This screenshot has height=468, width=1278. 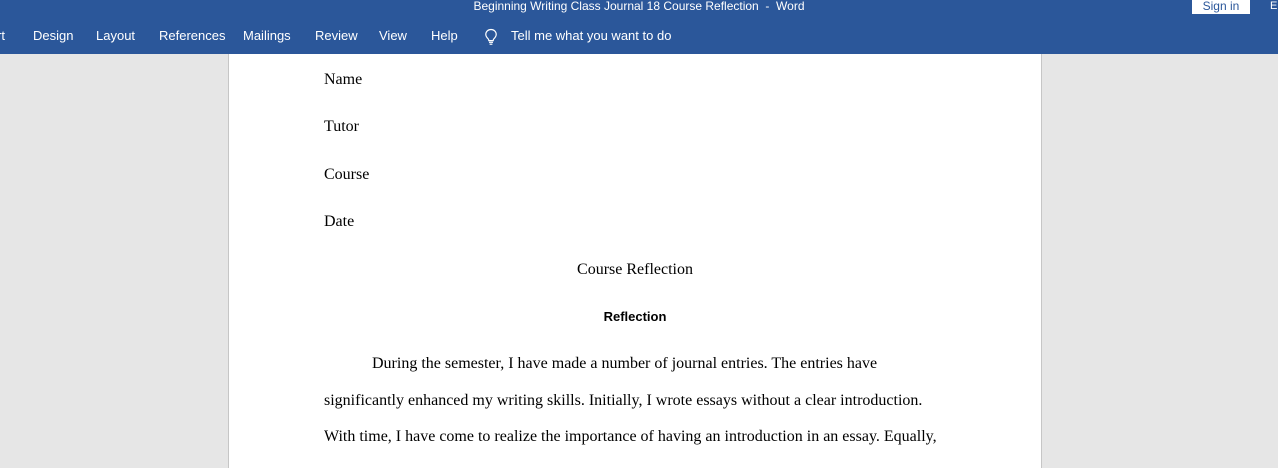 I want to click on header-name: Name, so click(x=343, y=79).